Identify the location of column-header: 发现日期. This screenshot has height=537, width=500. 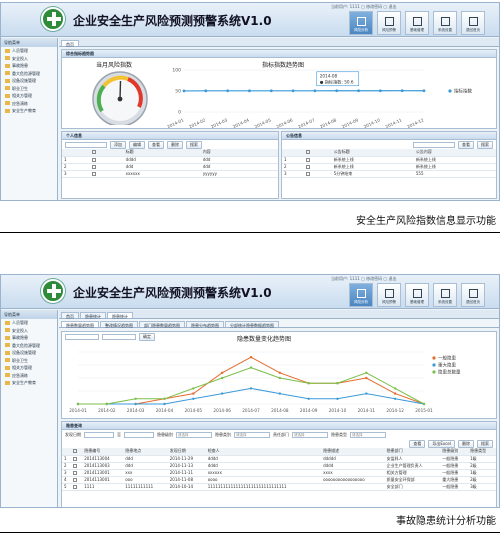
(186, 452).